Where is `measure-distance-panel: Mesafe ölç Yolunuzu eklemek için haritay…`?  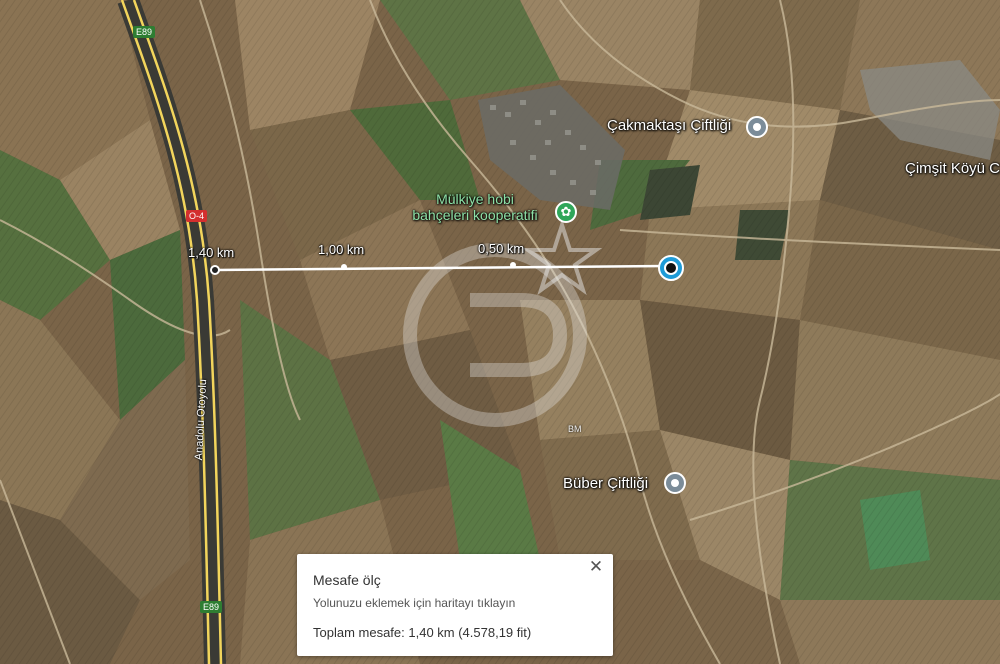
measure-distance-panel: Mesafe ölç Yolunuzu eklemek için haritay… is located at coordinates (455, 605).